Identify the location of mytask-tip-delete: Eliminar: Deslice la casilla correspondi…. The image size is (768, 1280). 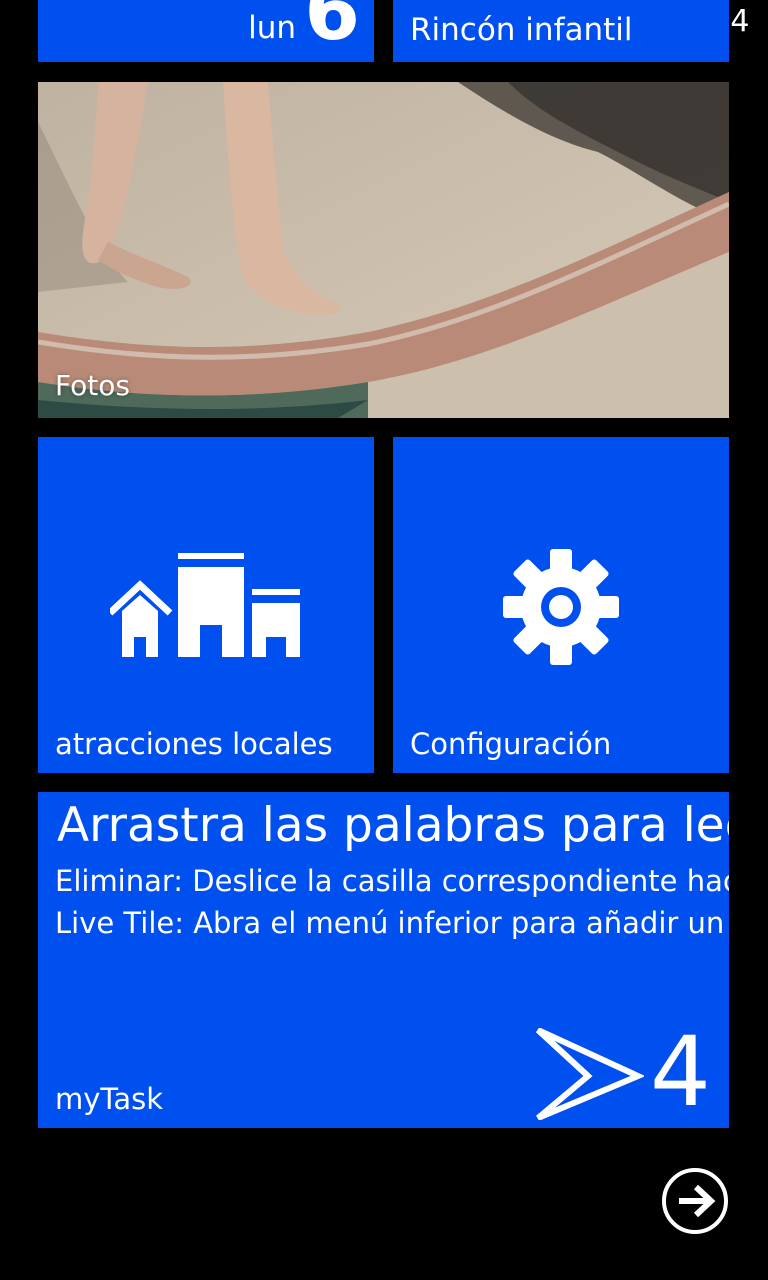
(392, 881).